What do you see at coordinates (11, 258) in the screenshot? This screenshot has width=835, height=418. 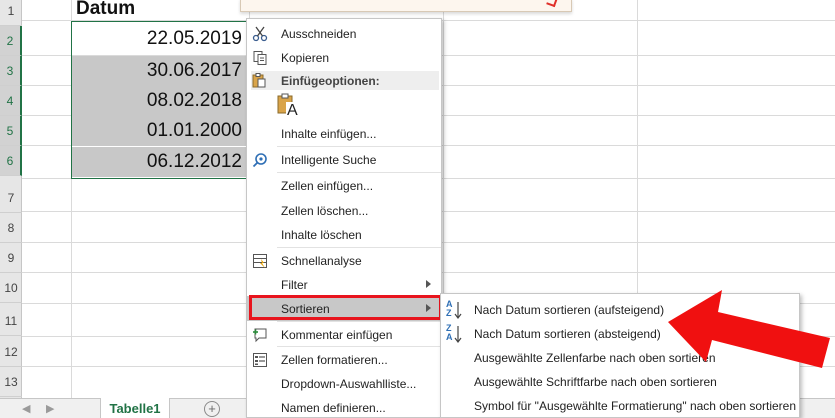 I see `row-header-9: 9` at bounding box center [11, 258].